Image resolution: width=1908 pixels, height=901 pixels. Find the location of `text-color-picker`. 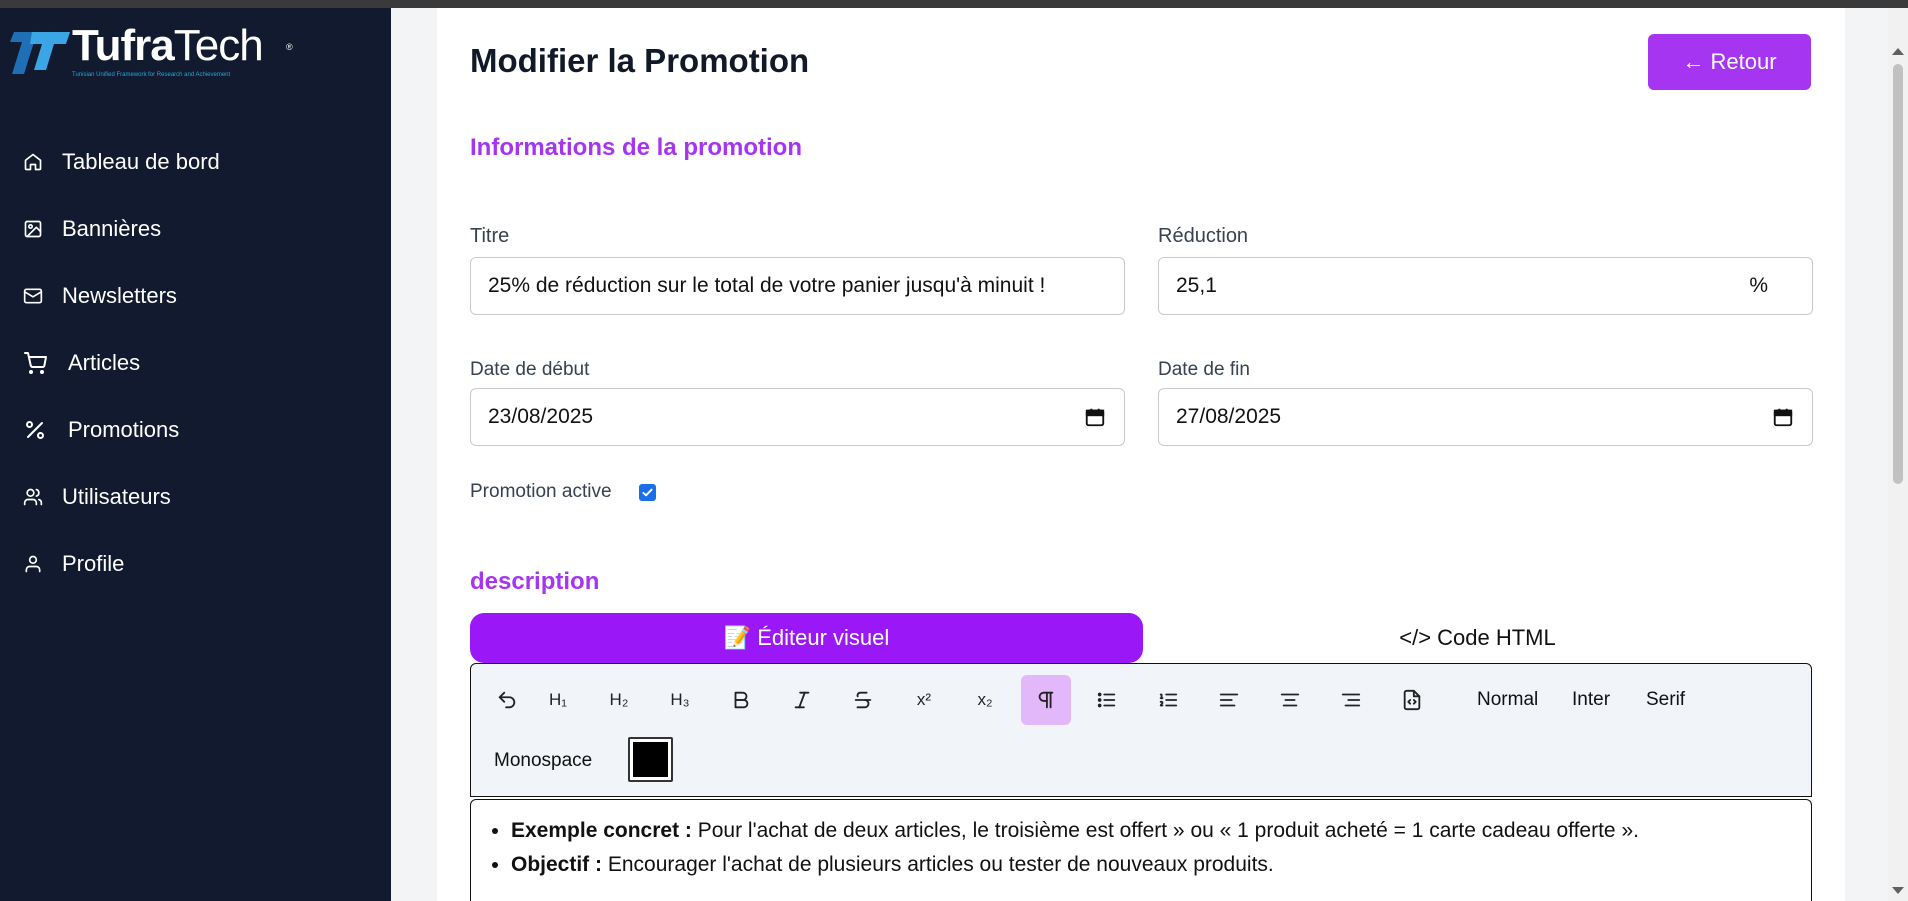

text-color-picker is located at coordinates (650, 759).